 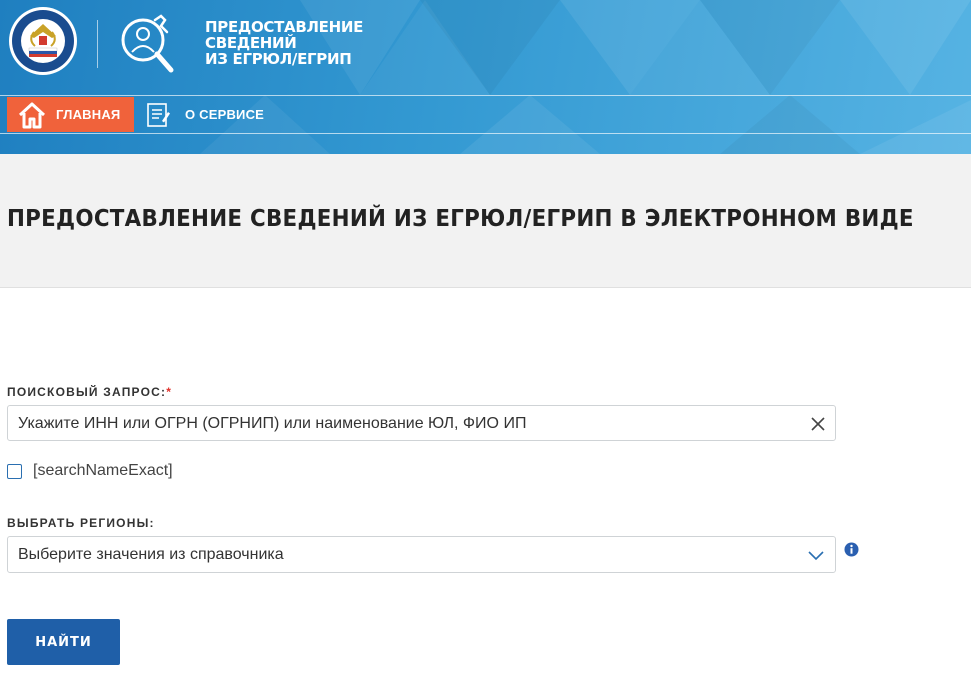 What do you see at coordinates (284, 27) in the screenshot?
I see `header-title-line-1: ПРЕДОСТАВЛЕНИЕ` at bounding box center [284, 27].